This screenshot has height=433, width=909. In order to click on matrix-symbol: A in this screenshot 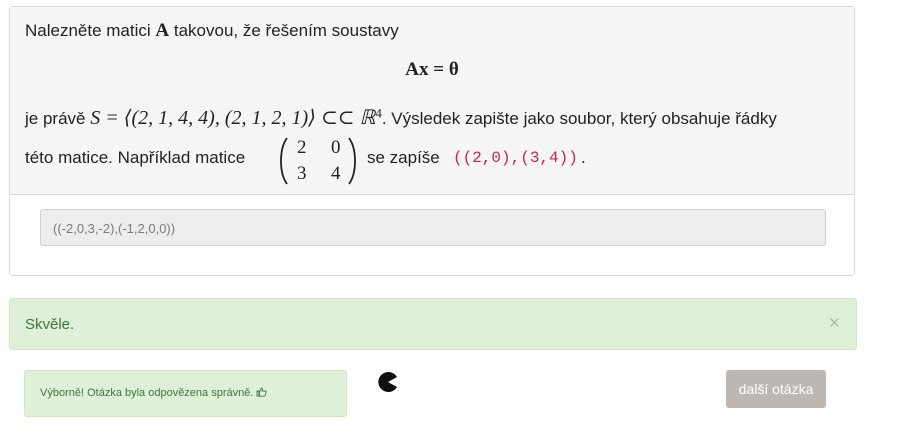, I will do `click(162, 30)`.